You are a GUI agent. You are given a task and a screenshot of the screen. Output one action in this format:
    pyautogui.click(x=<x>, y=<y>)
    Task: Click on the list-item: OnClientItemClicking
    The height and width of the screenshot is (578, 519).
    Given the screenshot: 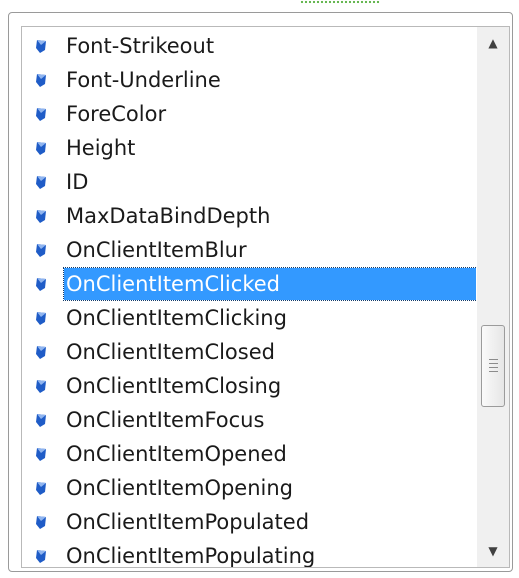 What is the action you would take?
    pyautogui.click(x=249, y=318)
    